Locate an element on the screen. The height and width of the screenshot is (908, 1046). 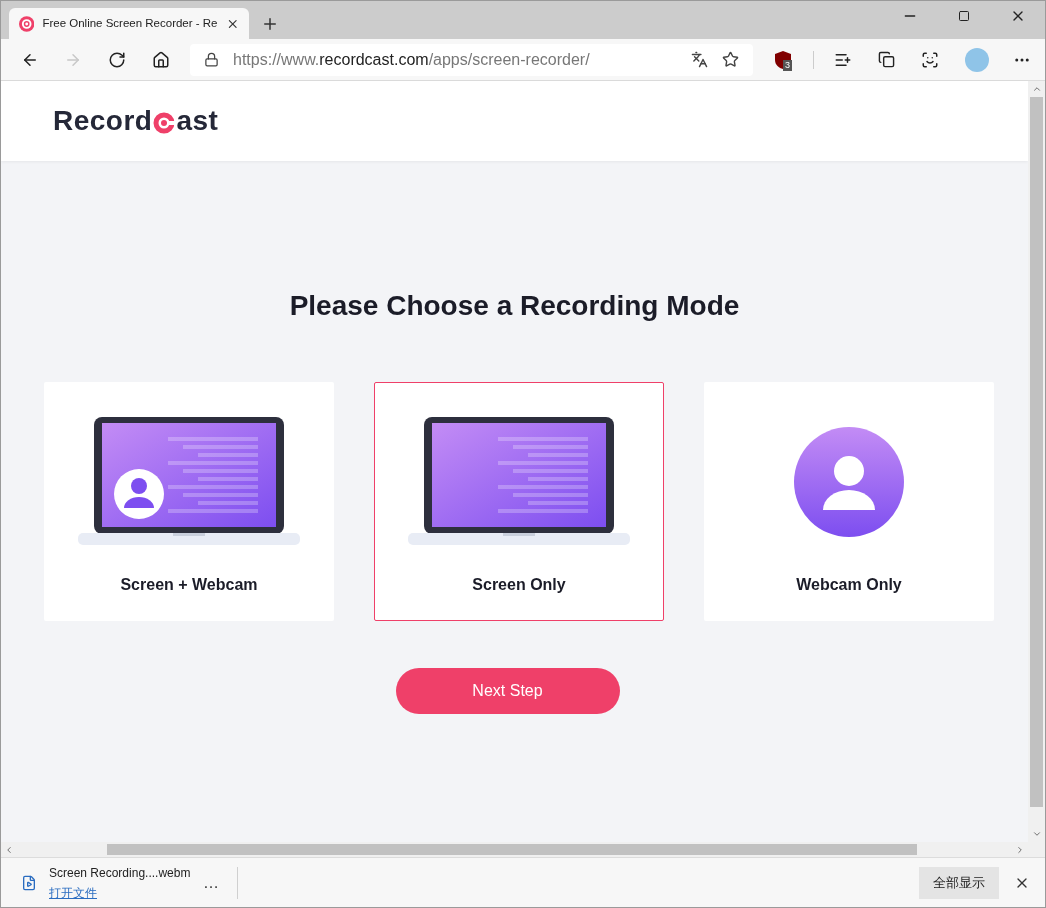
download-filename: Screen Recording....webm is located at coordinates (120, 873).